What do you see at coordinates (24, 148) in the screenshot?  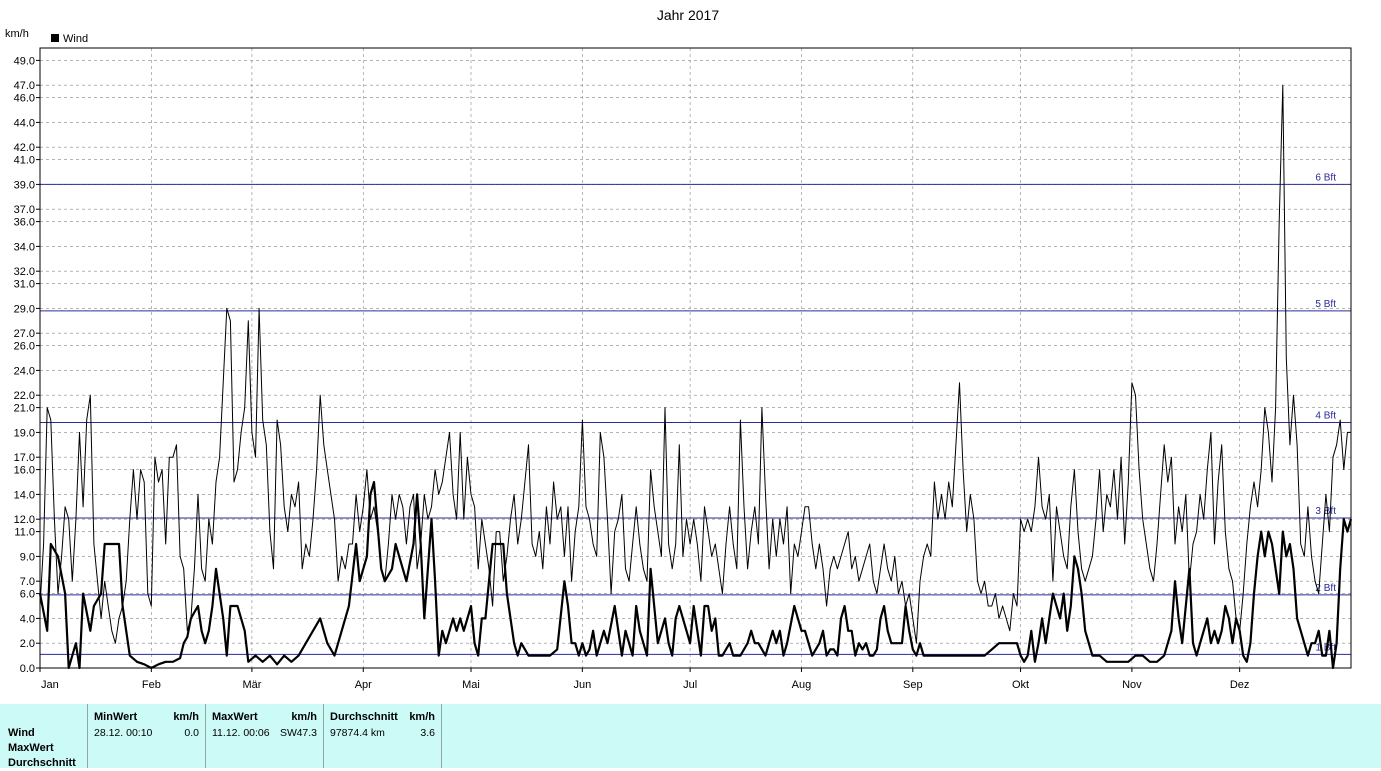 I see `y-tick-label: 42.0` at bounding box center [24, 148].